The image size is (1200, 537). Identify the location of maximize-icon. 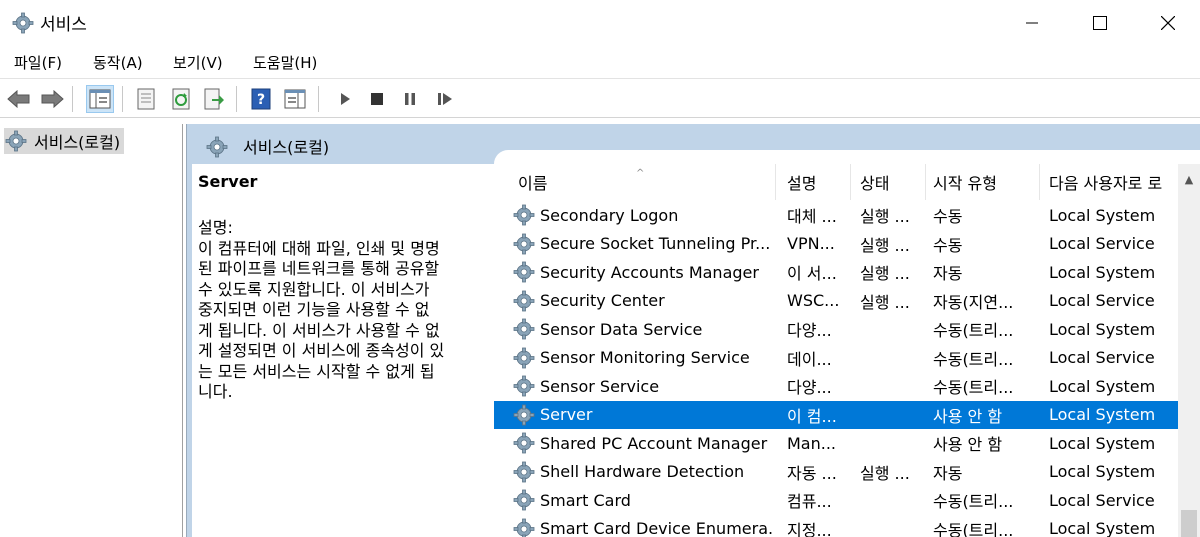
(1100, 23).